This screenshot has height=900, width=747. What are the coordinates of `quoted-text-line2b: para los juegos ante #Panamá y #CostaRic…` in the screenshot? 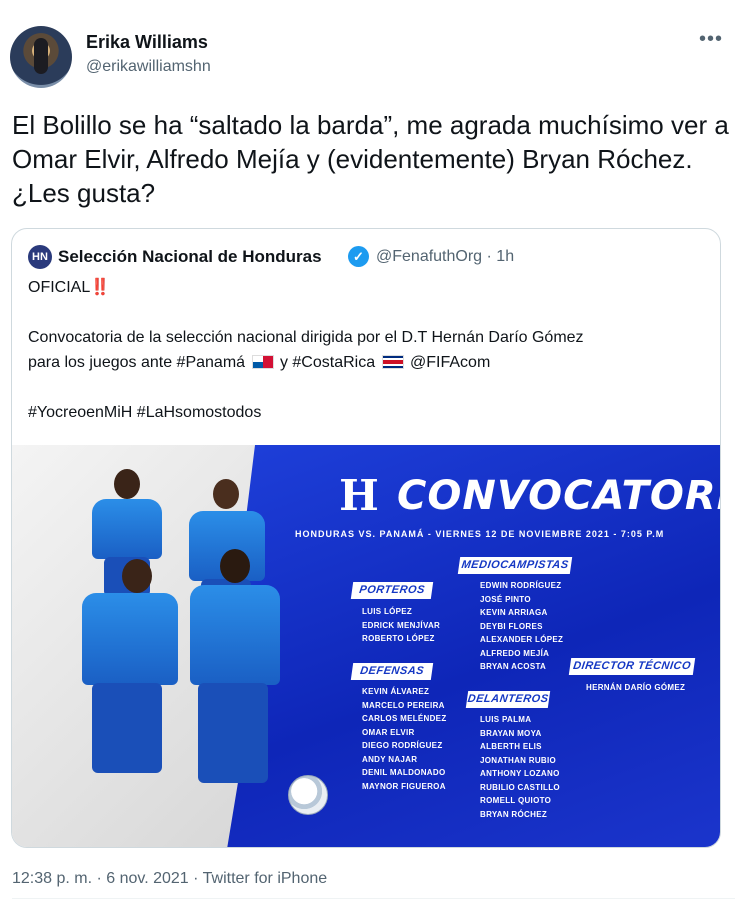 It's located at (368, 363).